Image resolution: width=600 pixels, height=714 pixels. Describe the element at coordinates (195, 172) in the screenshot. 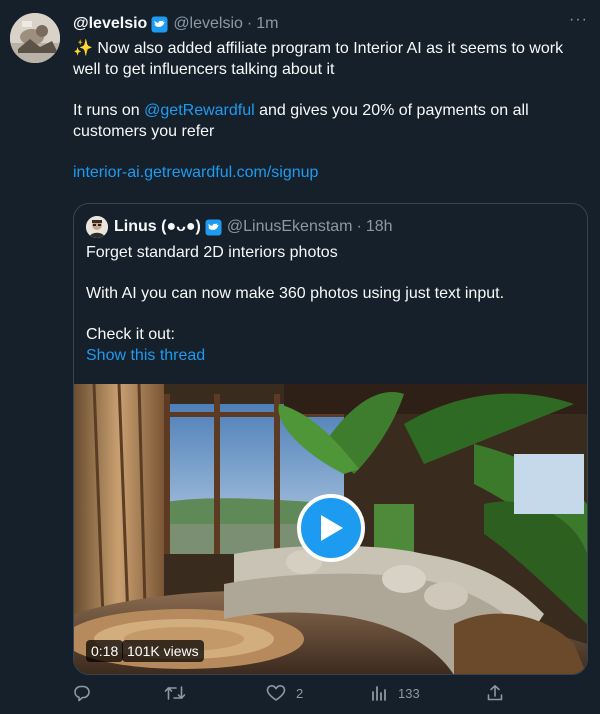

I see `url-link: interior-ai.getrewardful.com/signup` at that location.